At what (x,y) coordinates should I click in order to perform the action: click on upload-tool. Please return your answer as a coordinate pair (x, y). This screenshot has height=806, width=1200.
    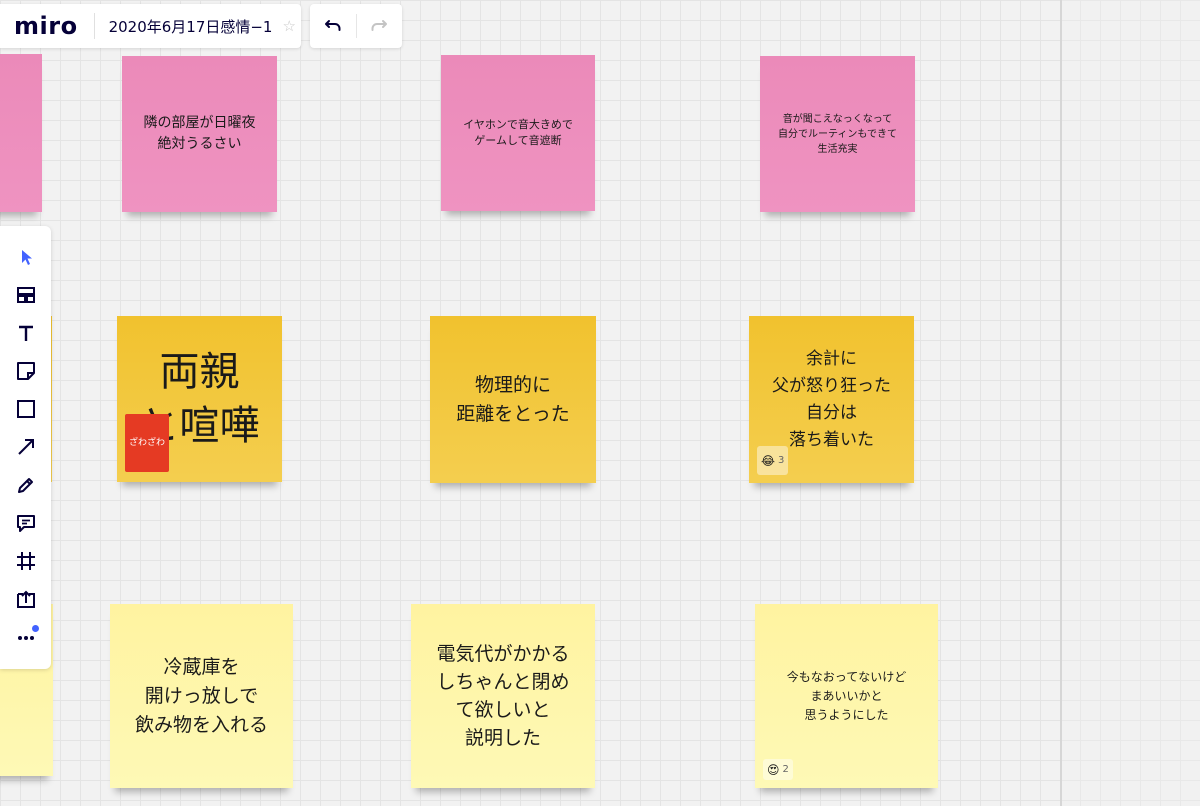
    Looking at the image, I should click on (25, 599).